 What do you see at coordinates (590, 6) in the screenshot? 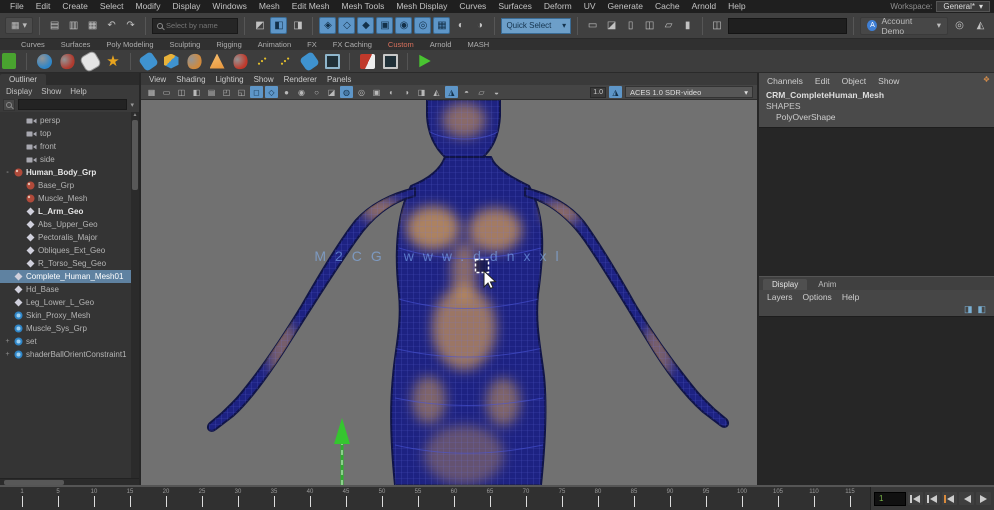
I see `menu-uv: UV` at bounding box center [590, 6].